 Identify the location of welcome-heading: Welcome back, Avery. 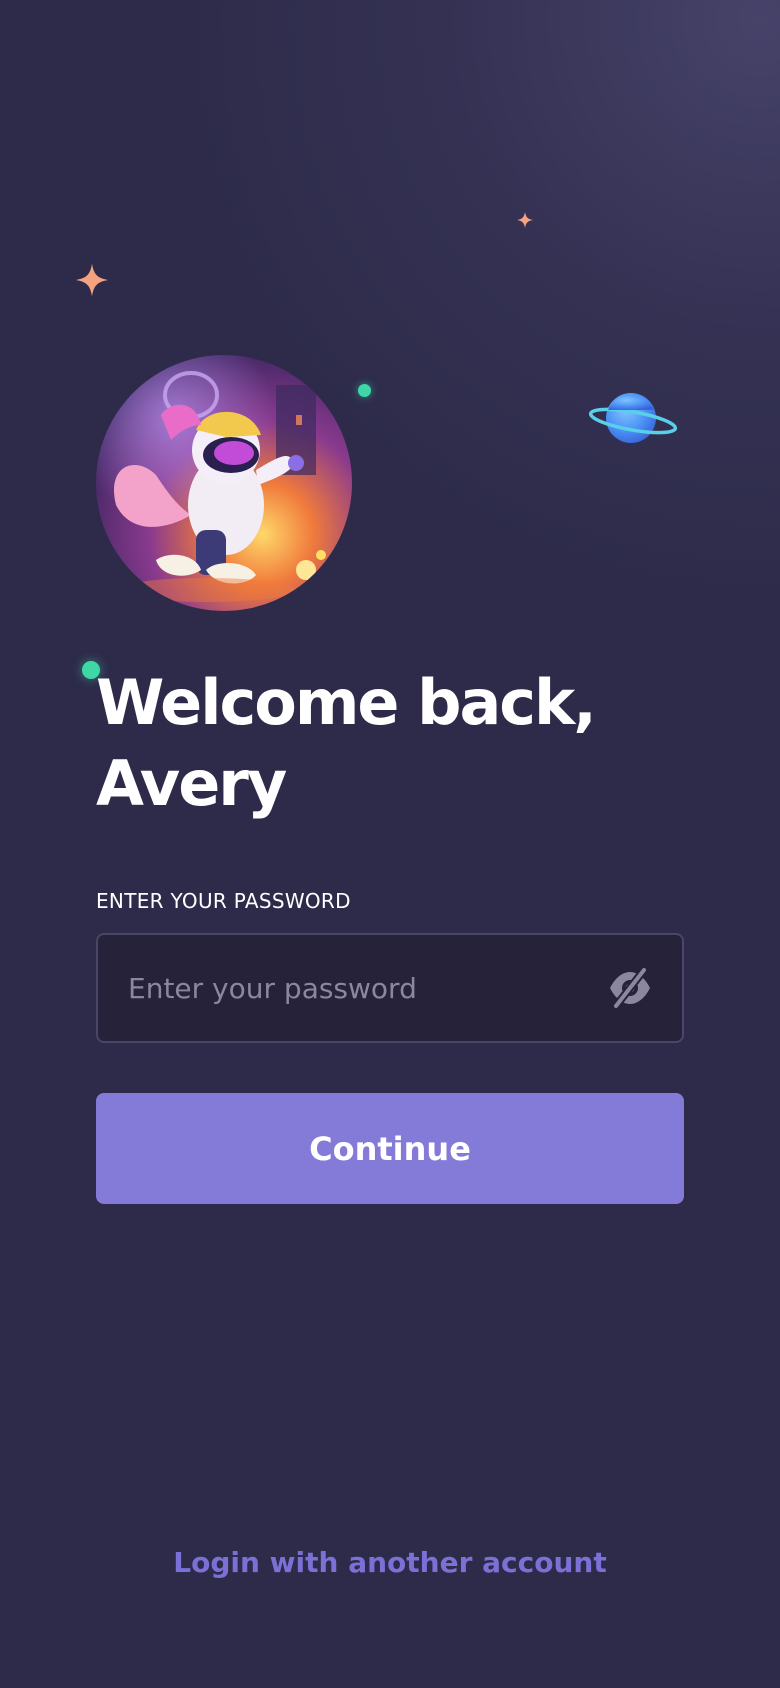
(406, 743).